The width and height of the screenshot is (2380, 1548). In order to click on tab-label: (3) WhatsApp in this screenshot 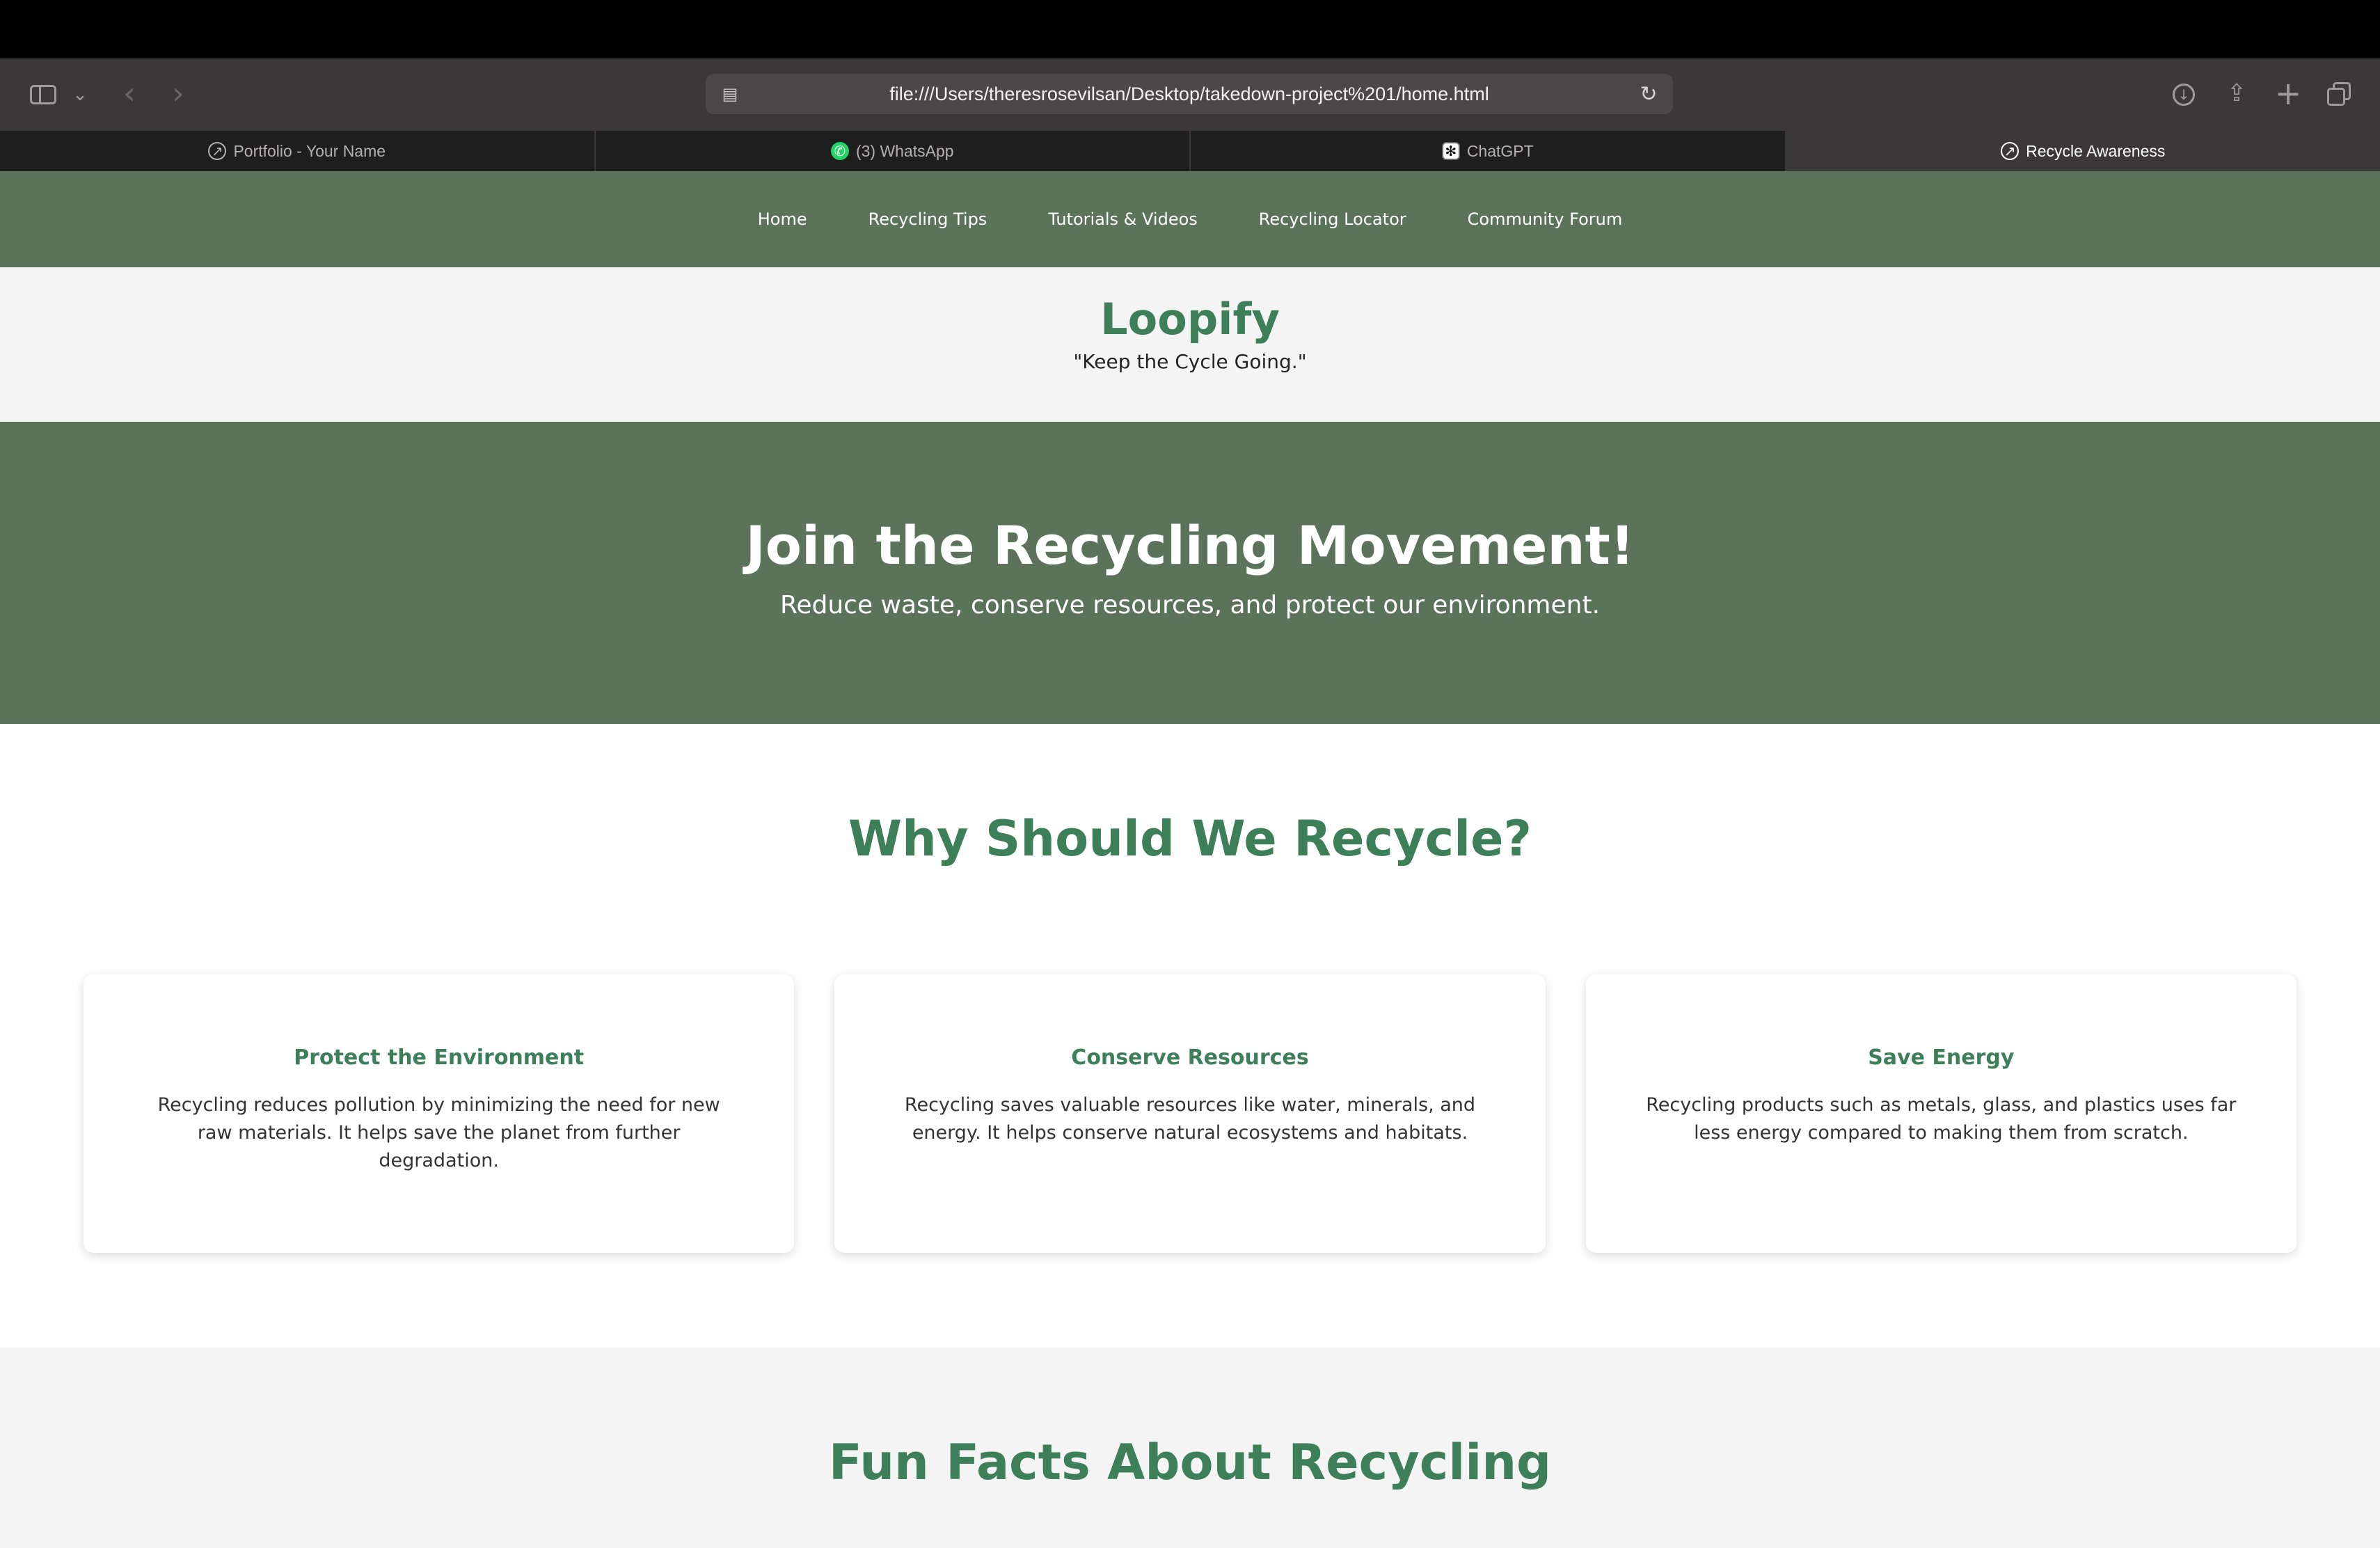, I will do `click(904, 150)`.